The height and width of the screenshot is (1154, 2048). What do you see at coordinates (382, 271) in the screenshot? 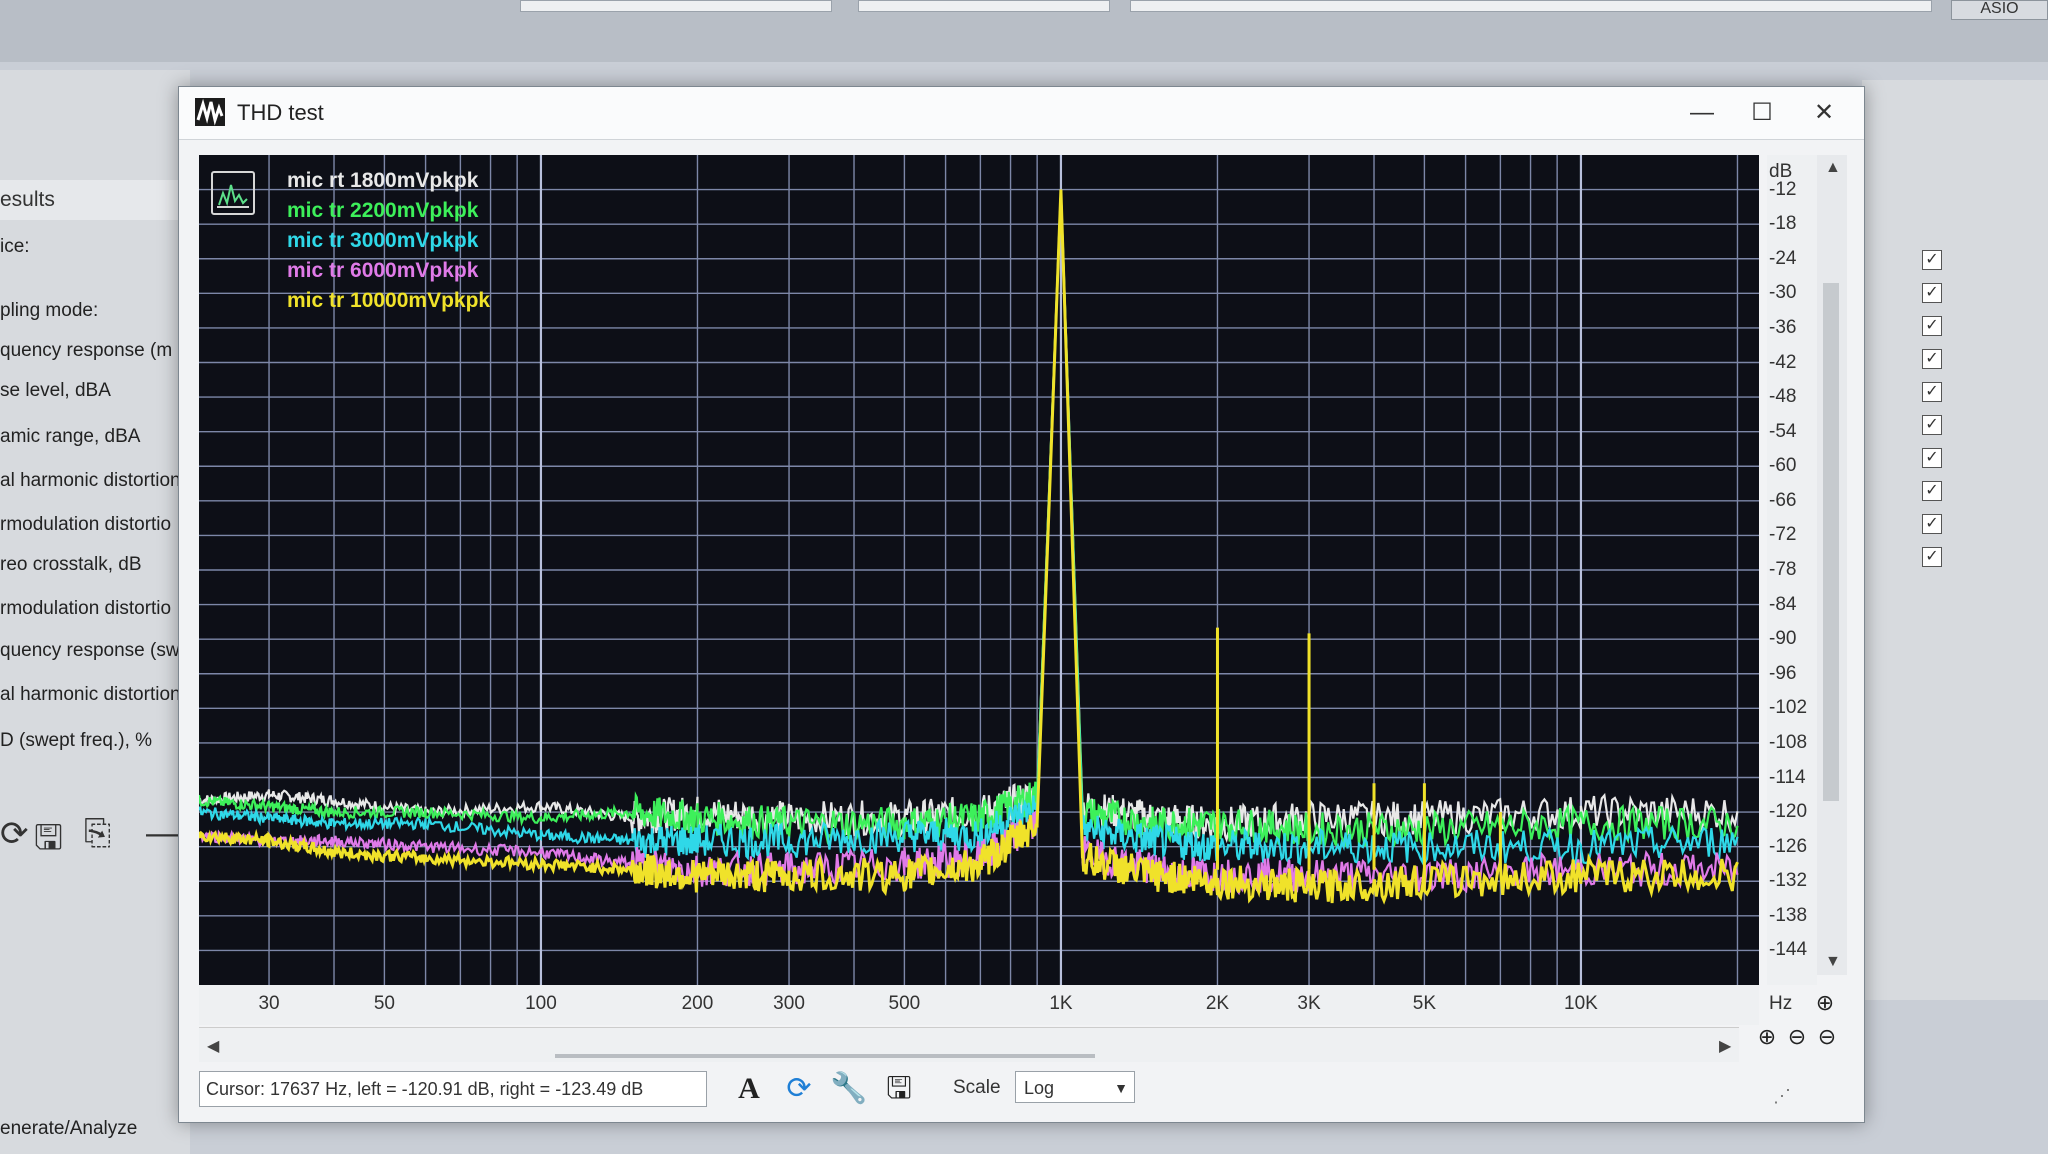
I see `legend-item: mic tr 6000mVpkpk` at bounding box center [382, 271].